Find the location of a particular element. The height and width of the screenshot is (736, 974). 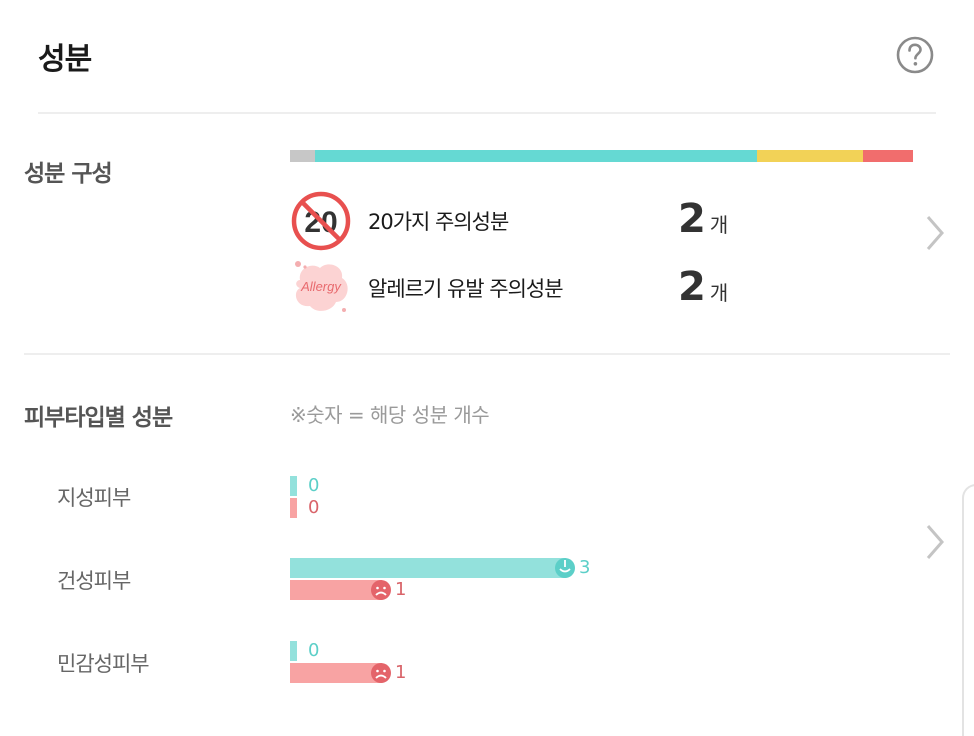

warning-label: 알레르기 유발 주의성분 is located at coordinates (466, 289).